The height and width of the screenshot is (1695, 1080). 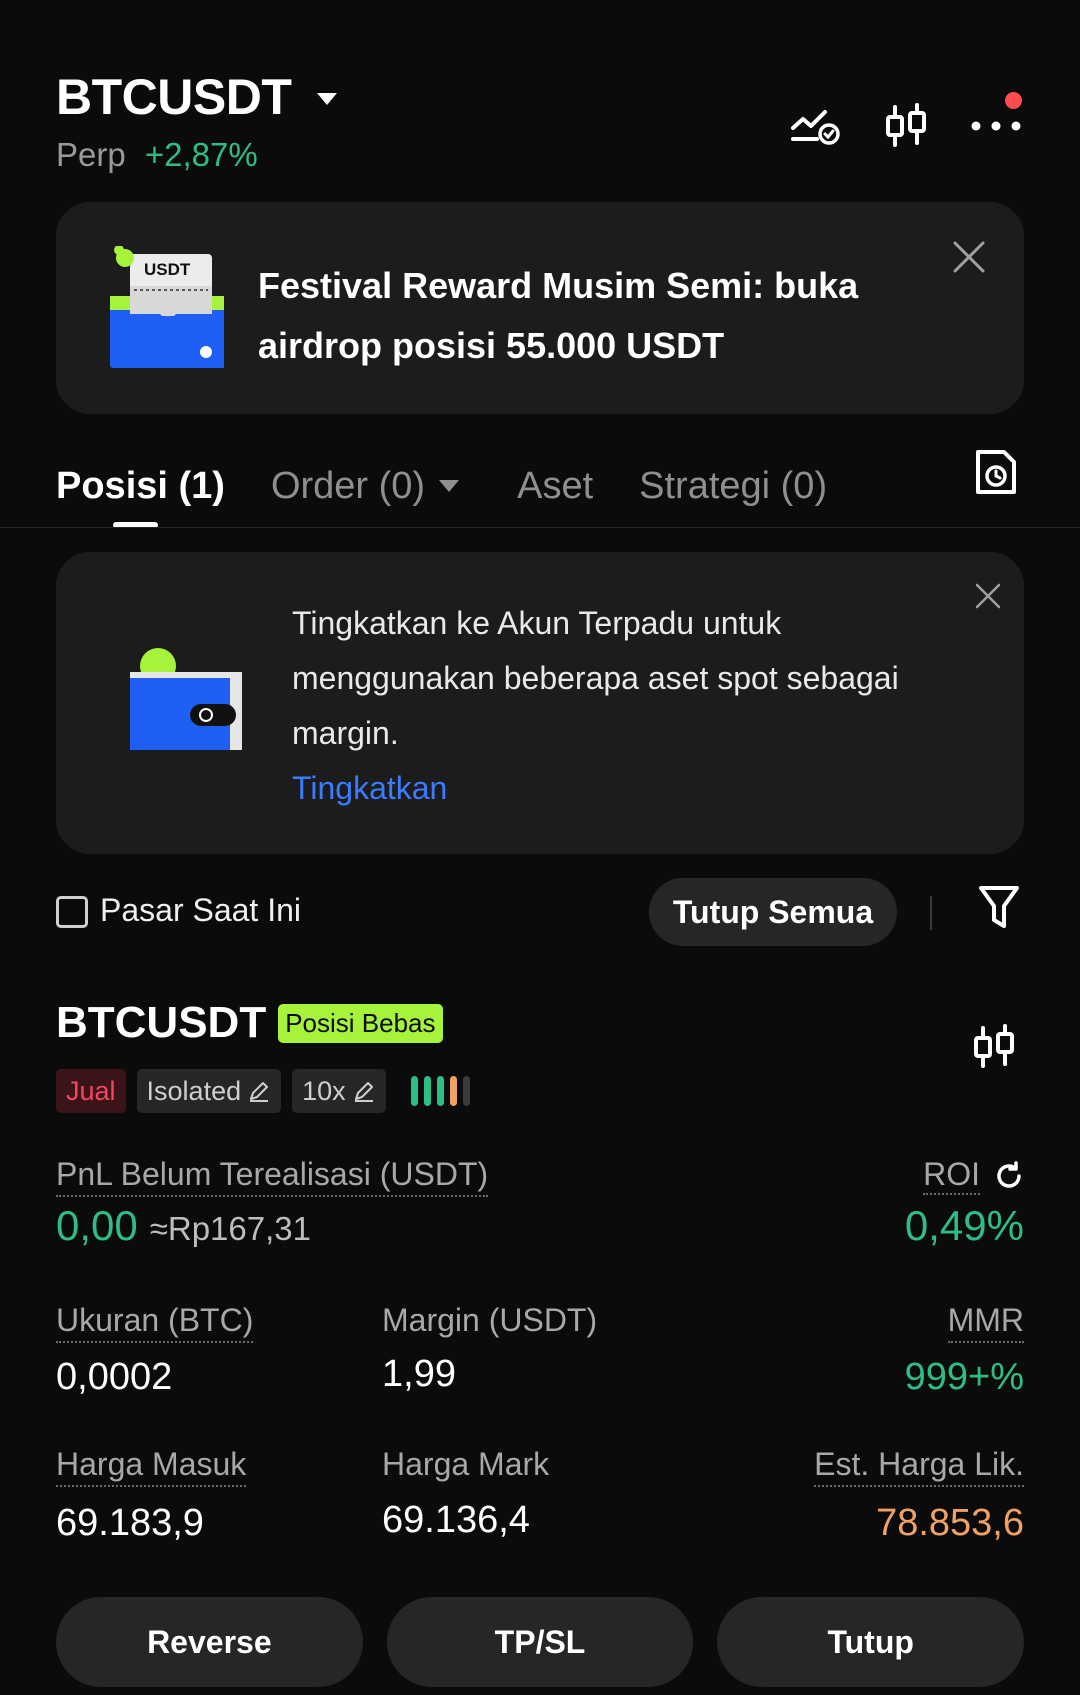 I want to click on wallet-illustration, so click(x=185, y=703).